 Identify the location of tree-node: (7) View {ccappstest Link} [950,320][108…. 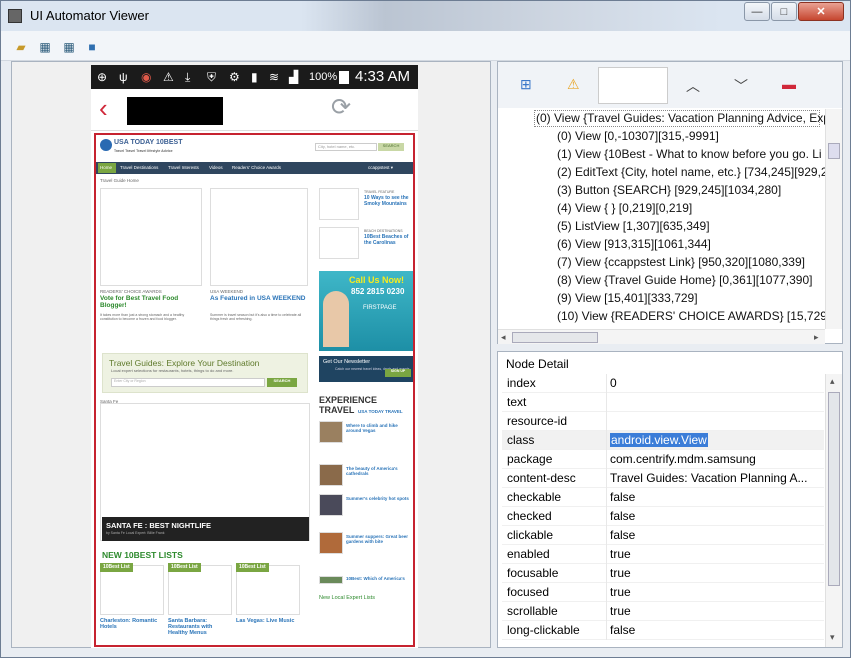
(681, 262).